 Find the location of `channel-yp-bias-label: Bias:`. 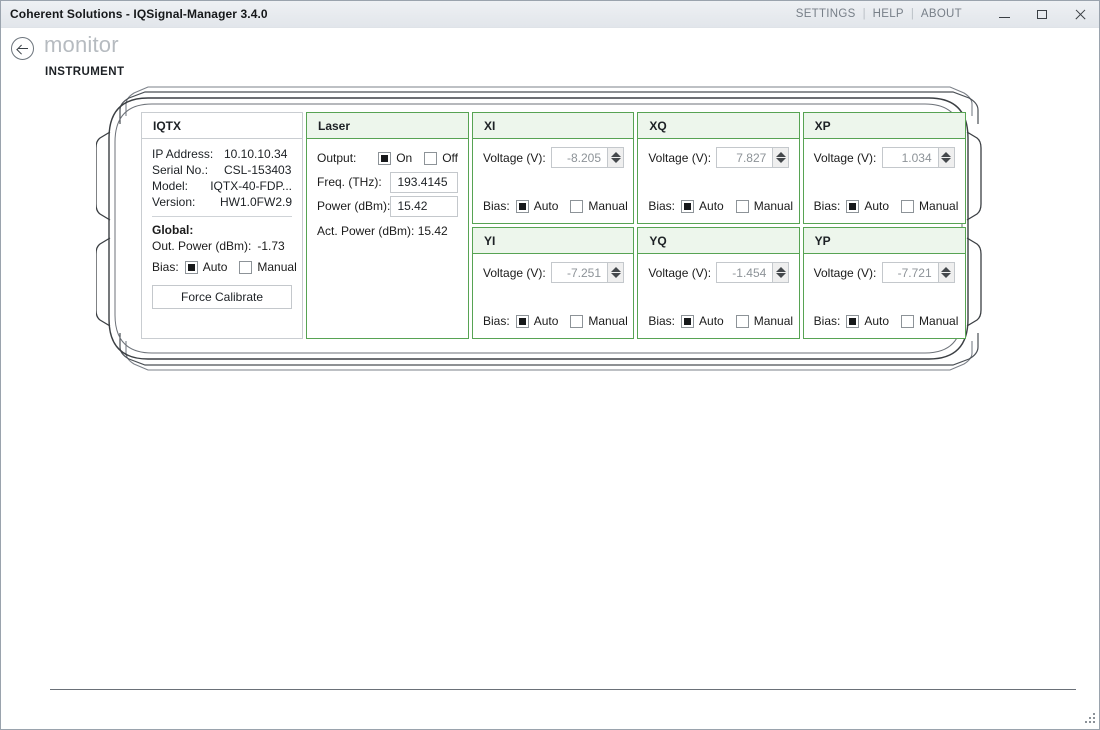

channel-yp-bias-label: Bias: is located at coordinates (827, 321).